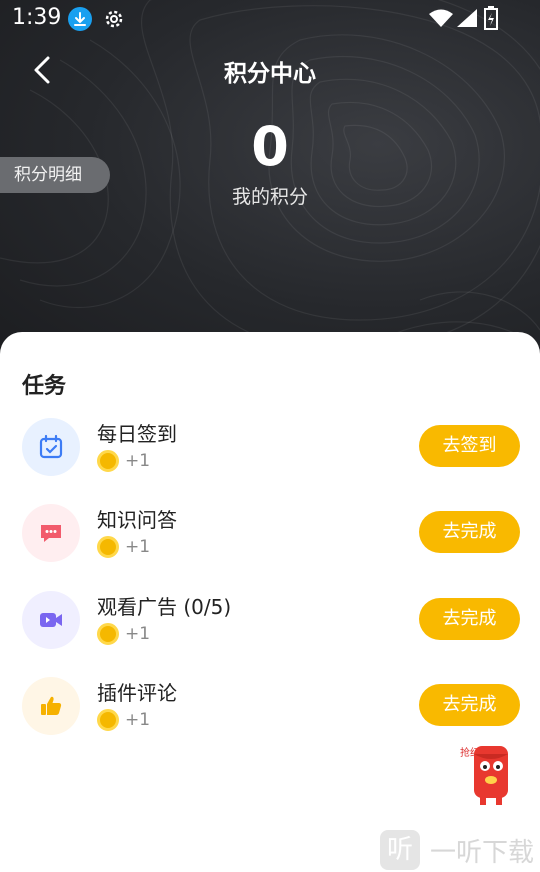  I want to click on page-title: 积分中心, so click(270, 74).